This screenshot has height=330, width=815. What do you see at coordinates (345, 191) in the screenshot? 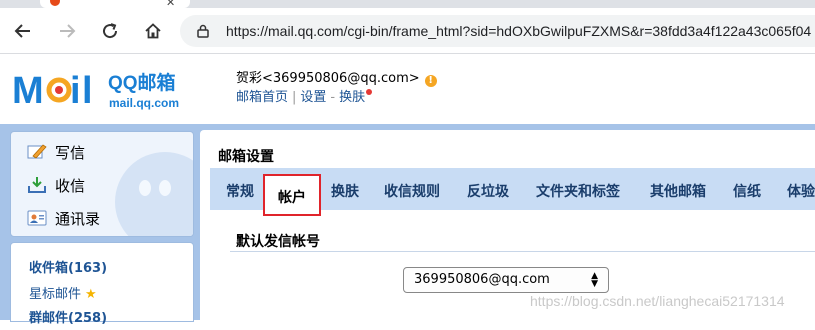
I see `tab-skin: 换肤` at bounding box center [345, 191].